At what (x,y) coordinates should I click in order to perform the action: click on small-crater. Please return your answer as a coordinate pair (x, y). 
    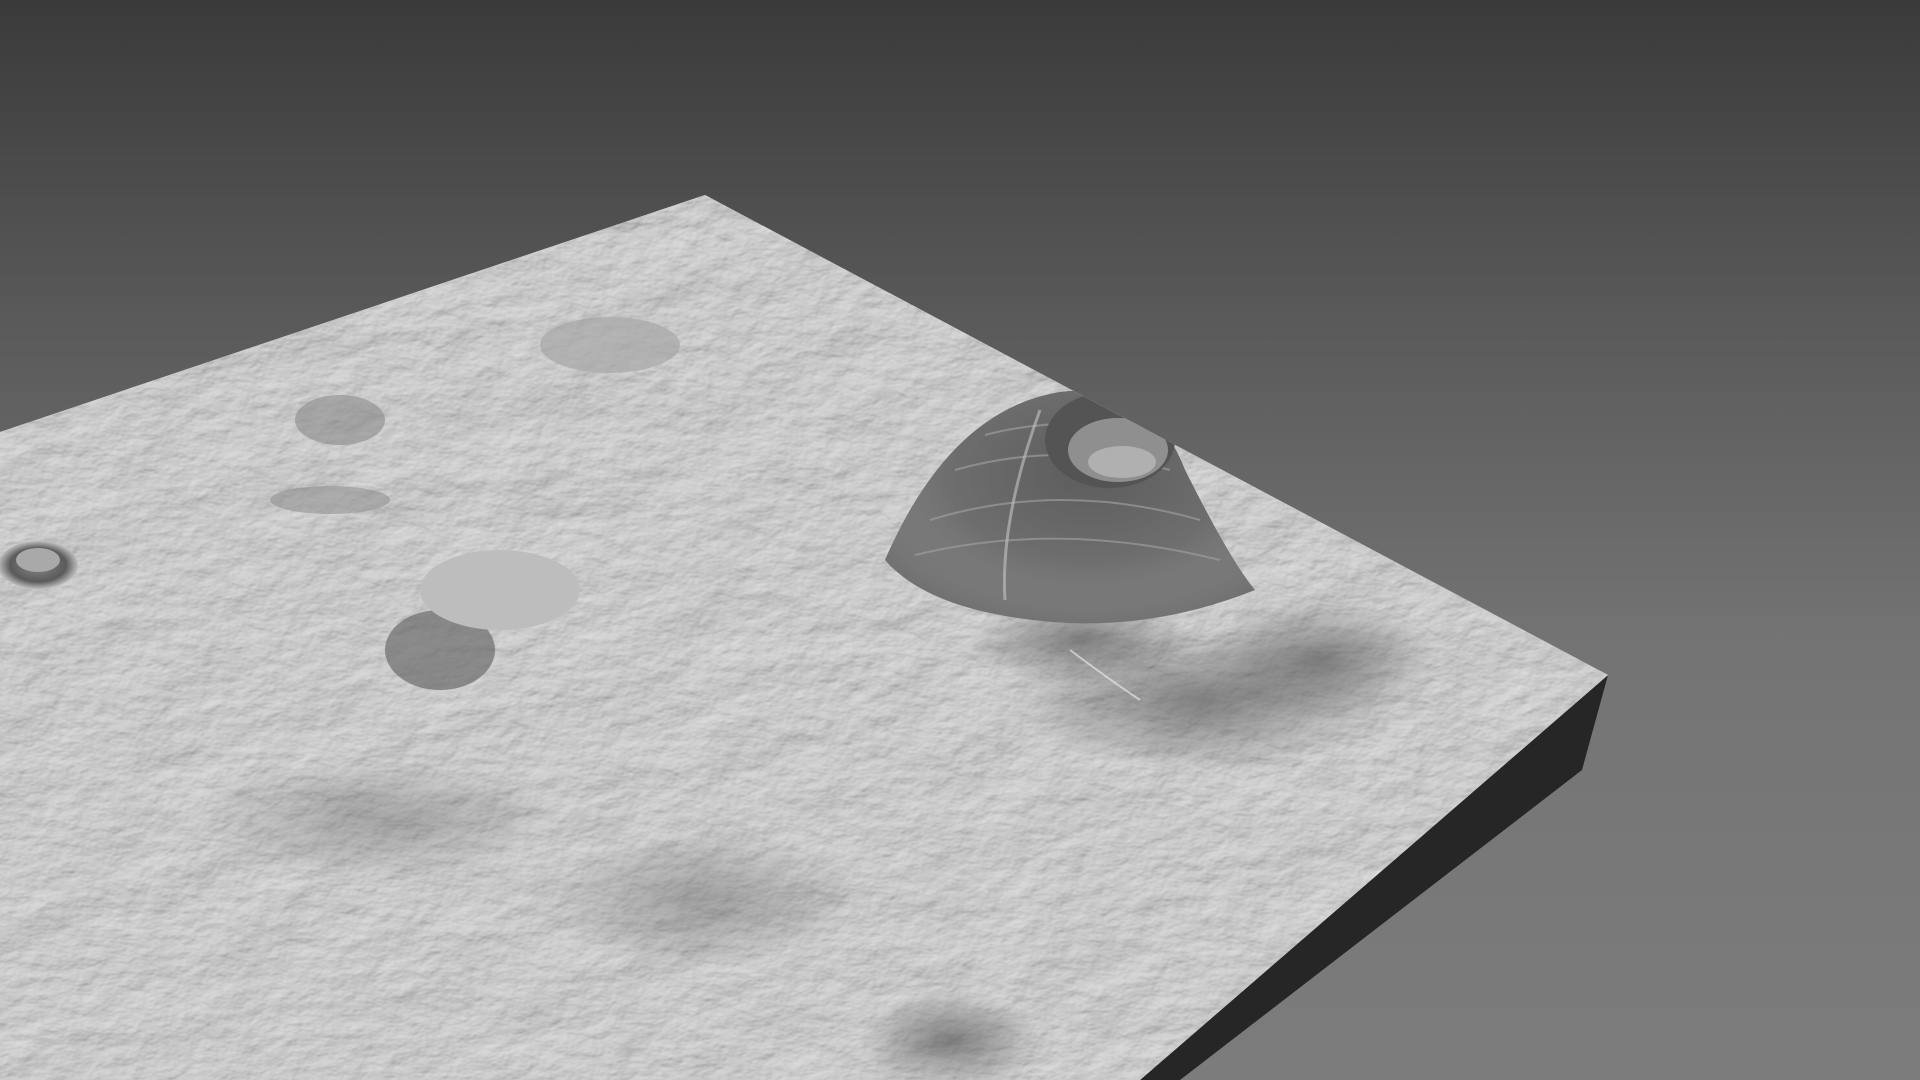
    Looking at the image, I should click on (39, 565).